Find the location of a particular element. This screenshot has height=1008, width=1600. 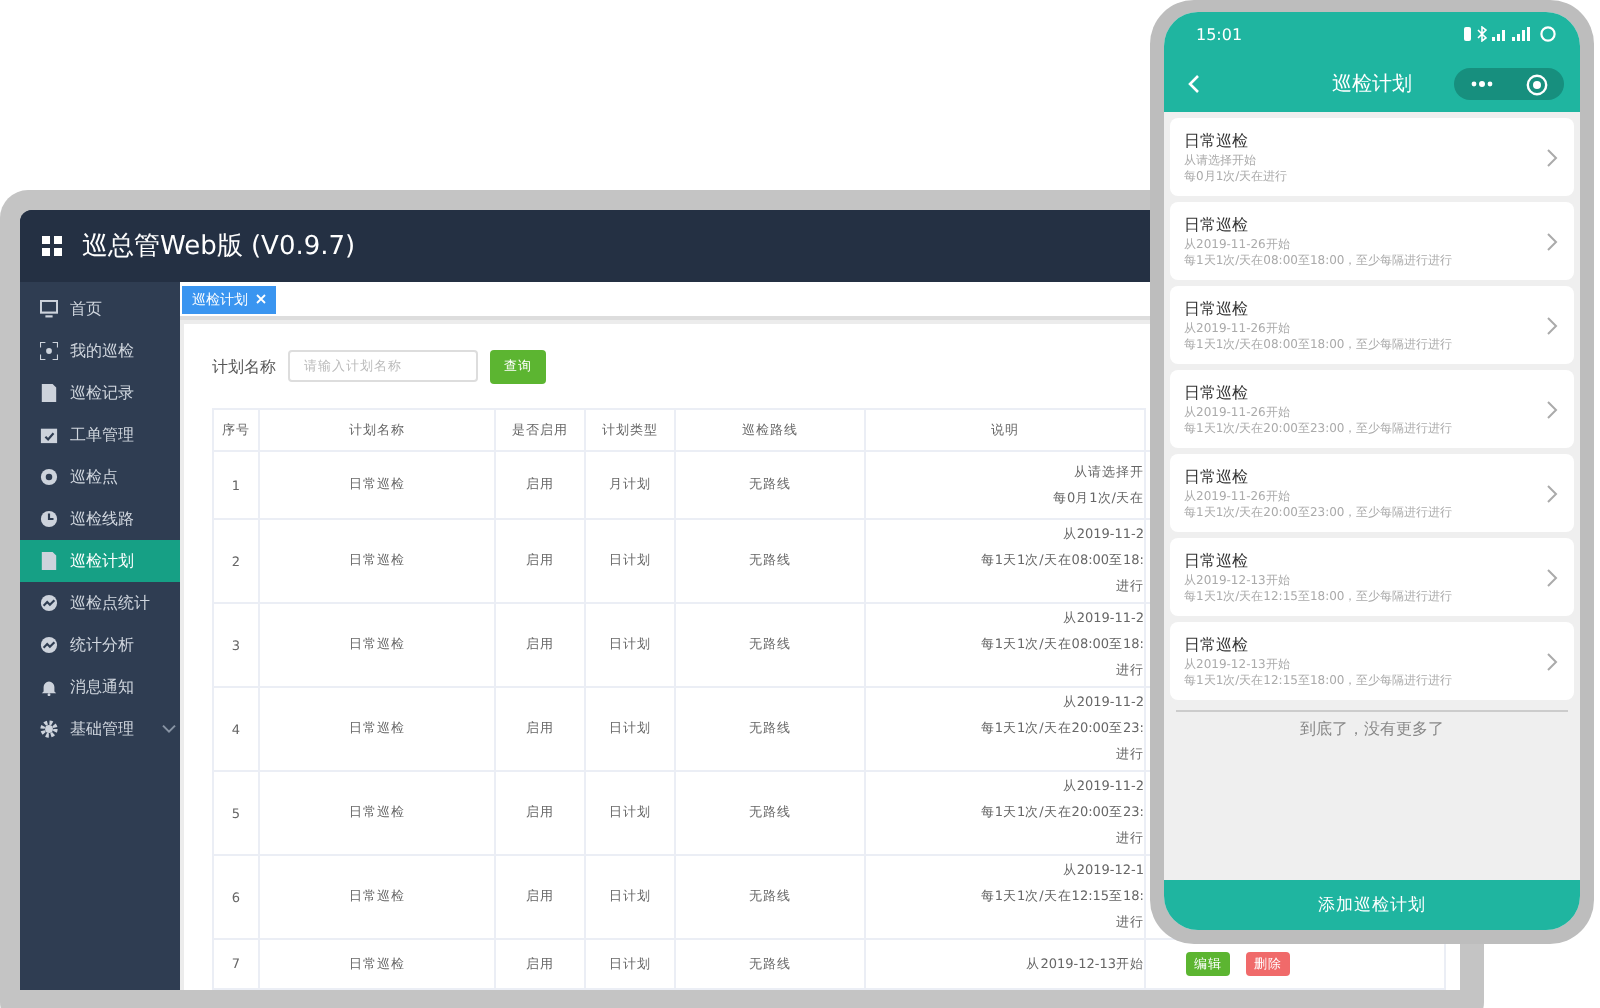

back-icon is located at coordinates (1194, 84).